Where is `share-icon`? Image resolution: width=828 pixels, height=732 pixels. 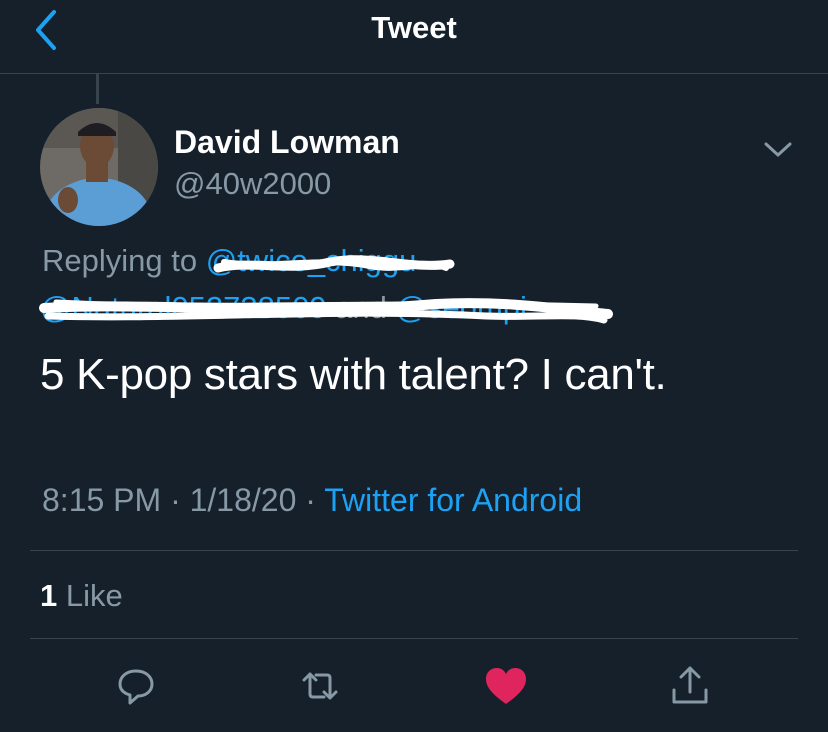
share-icon is located at coordinates (690, 685).